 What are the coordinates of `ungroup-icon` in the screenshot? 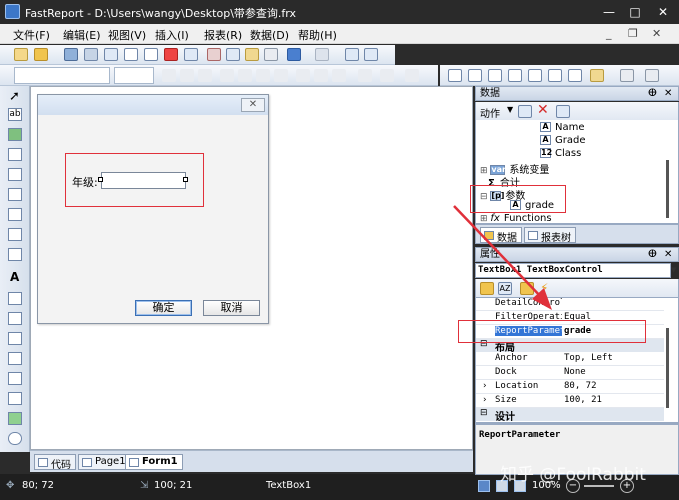 It's located at (371, 54).